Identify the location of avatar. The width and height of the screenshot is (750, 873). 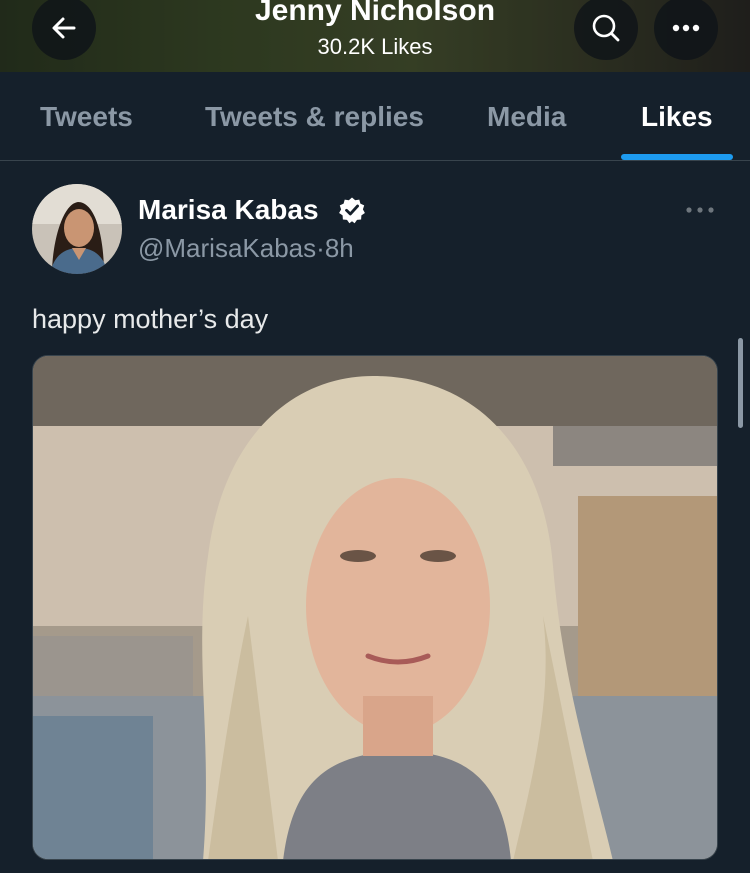
(77, 229).